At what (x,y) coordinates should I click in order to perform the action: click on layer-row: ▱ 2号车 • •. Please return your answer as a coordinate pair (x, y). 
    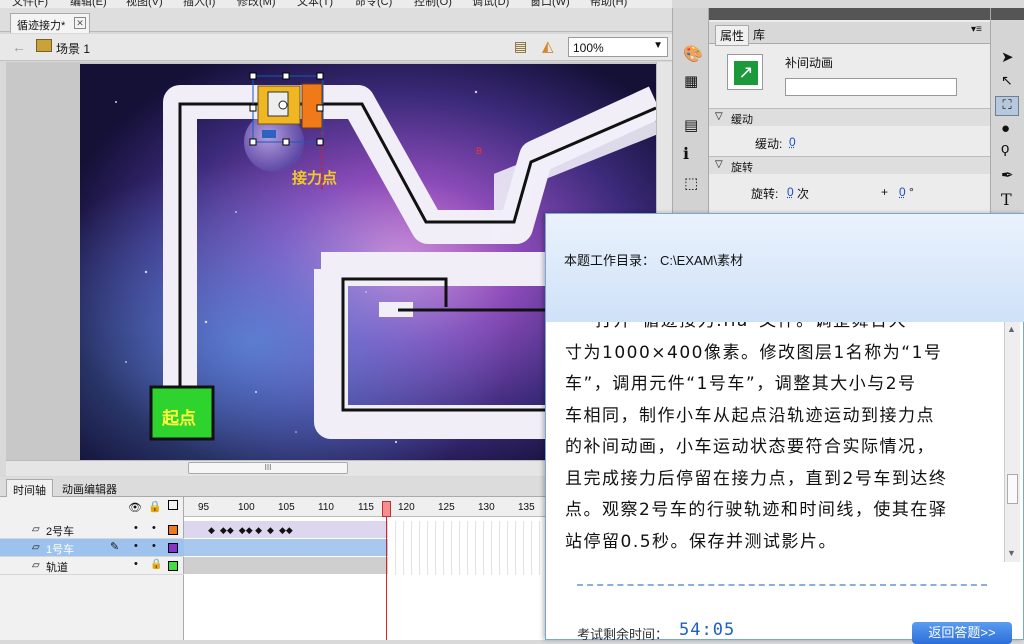
    Looking at the image, I should click on (92, 530).